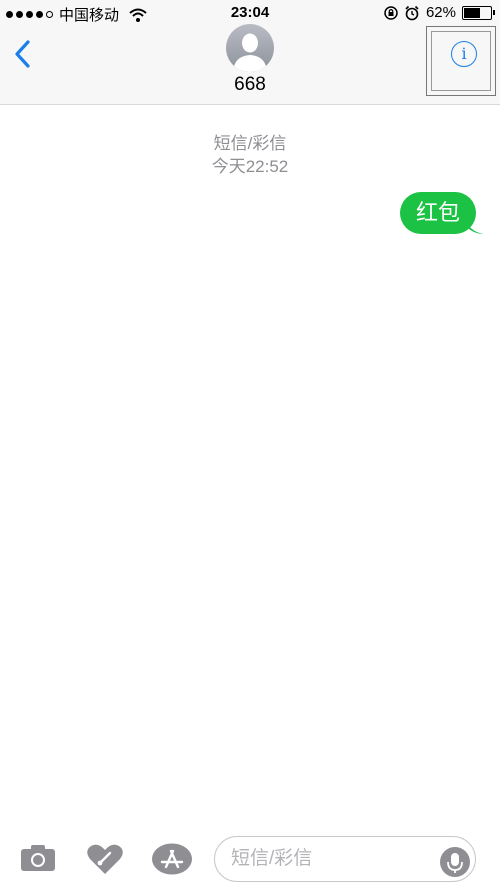  I want to click on rotation-lock-icon, so click(391, 12).